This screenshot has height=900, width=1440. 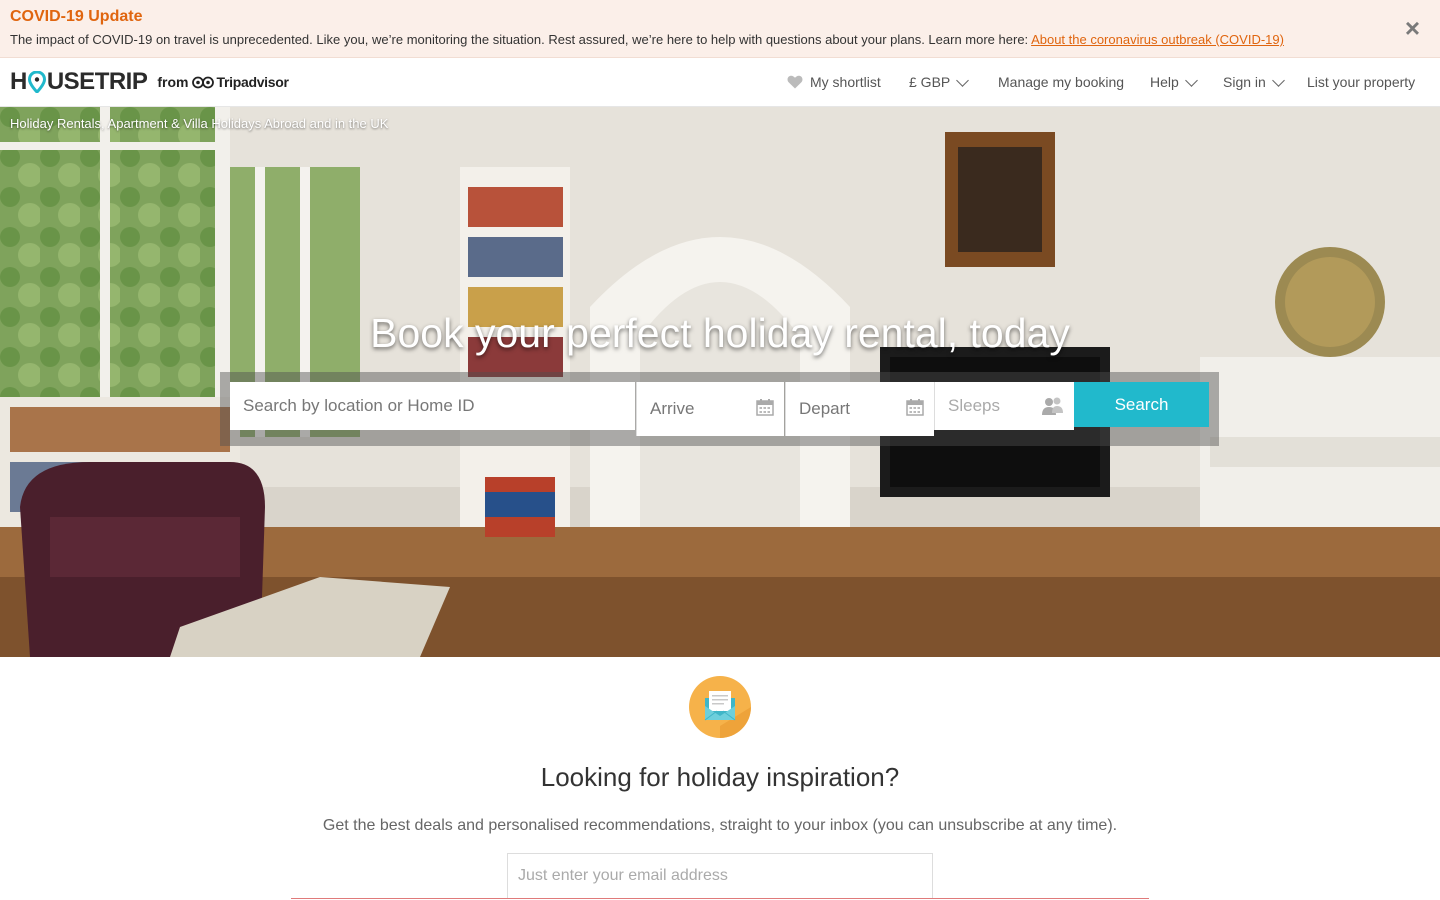 What do you see at coordinates (1164, 82) in the screenshot?
I see `nav-help-label: Help` at bounding box center [1164, 82].